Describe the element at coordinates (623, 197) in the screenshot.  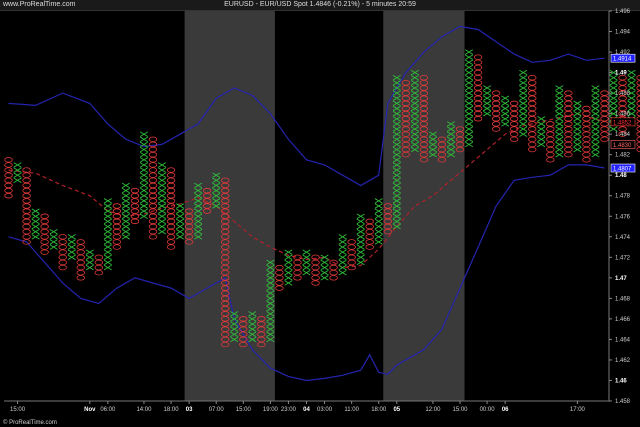
I see `price-tick-label: 1.478` at that location.